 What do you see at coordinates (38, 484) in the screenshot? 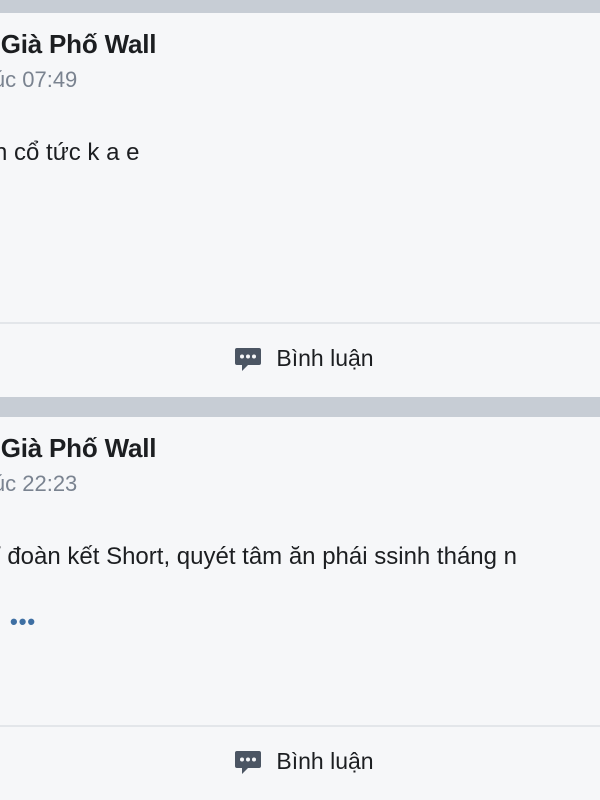
I see `post-timestamp: lúc 22:23` at bounding box center [38, 484].